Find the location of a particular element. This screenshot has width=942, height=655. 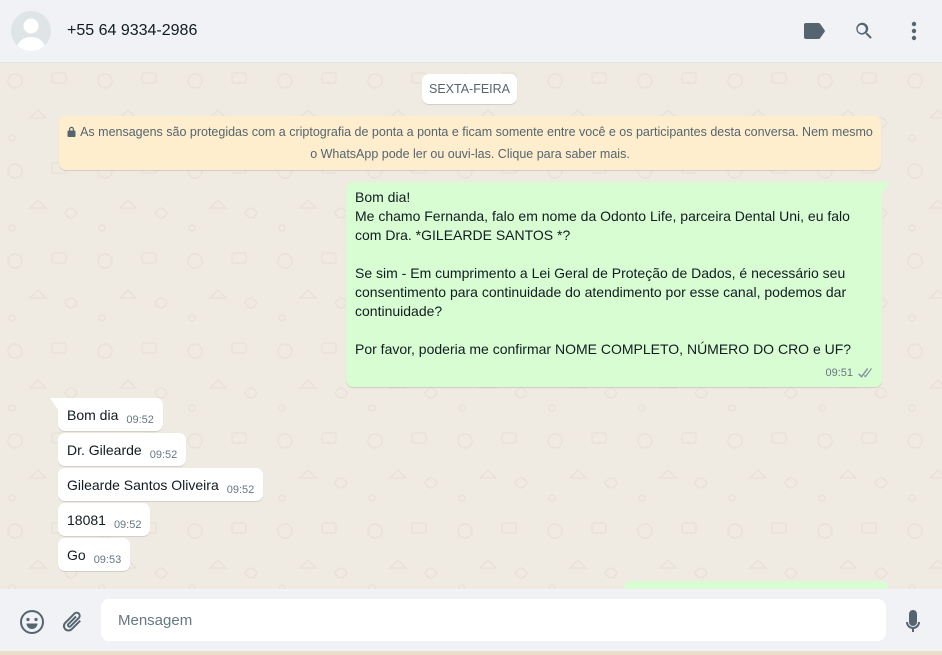

attach-icon is located at coordinates (73, 622).